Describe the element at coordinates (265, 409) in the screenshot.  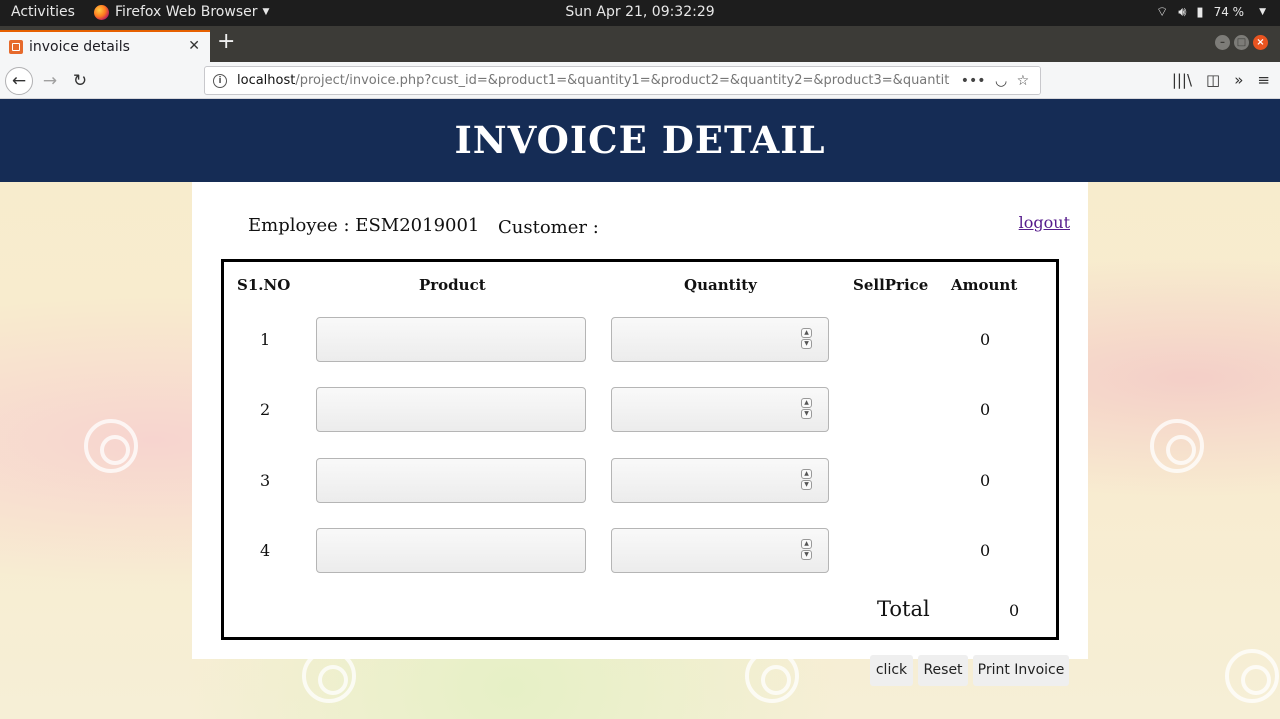
I see `row-sno: 2` at that location.